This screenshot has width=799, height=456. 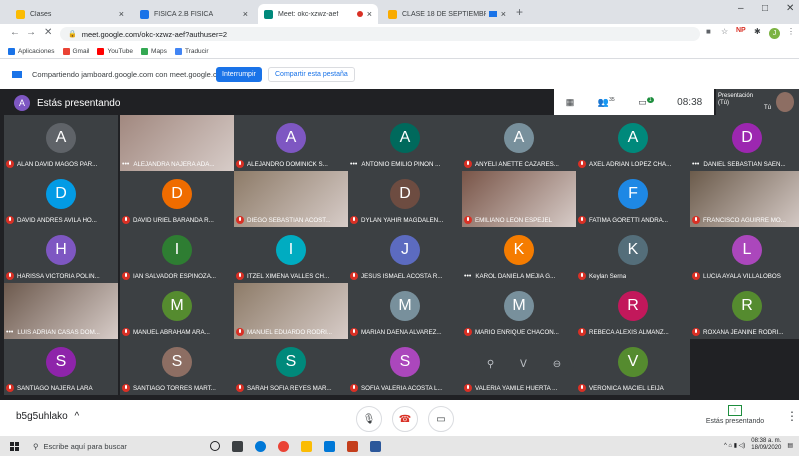 I want to click on leave-call-button: ☎, so click(x=405, y=419).